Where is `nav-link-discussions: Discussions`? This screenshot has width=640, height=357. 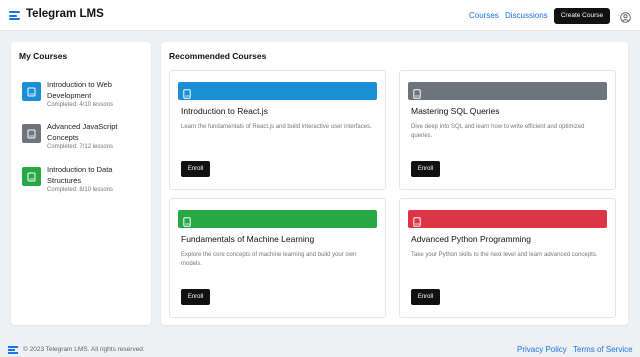
nav-link-discussions: Discussions is located at coordinates (526, 15).